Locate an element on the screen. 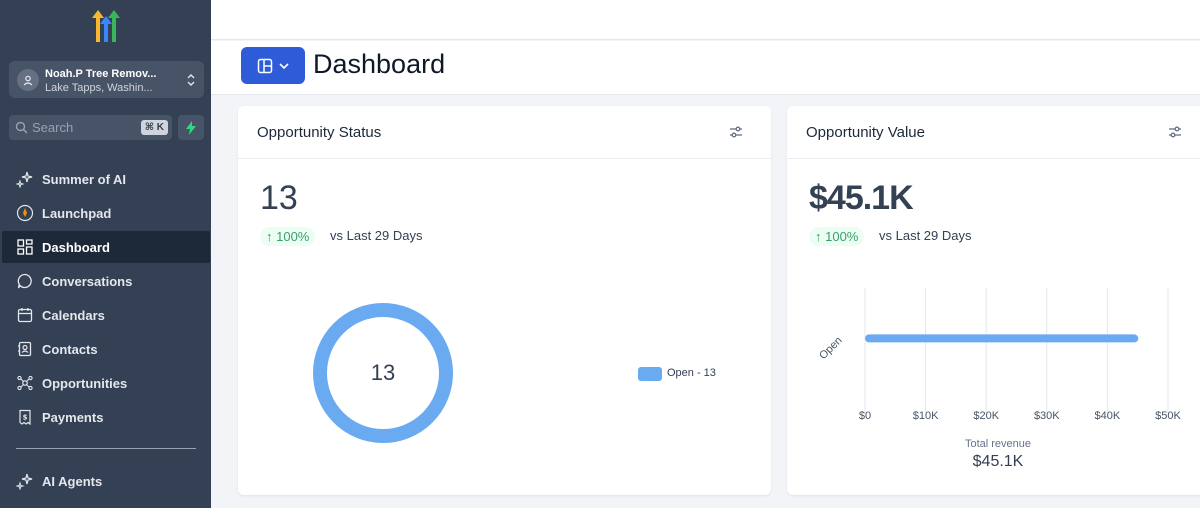 This screenshot has width=1200, height=508. top-bar is located at coordinates (705, 20).